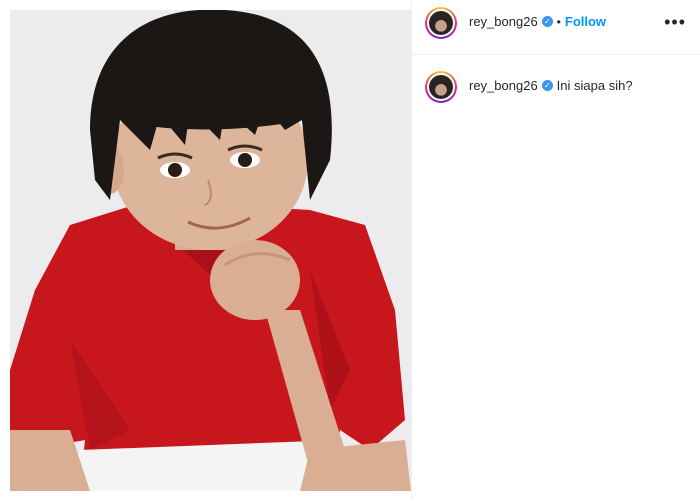 The width and height of the screenshot is (700, 500). I want to click on more-options-icon: •••, so click(675, 22).